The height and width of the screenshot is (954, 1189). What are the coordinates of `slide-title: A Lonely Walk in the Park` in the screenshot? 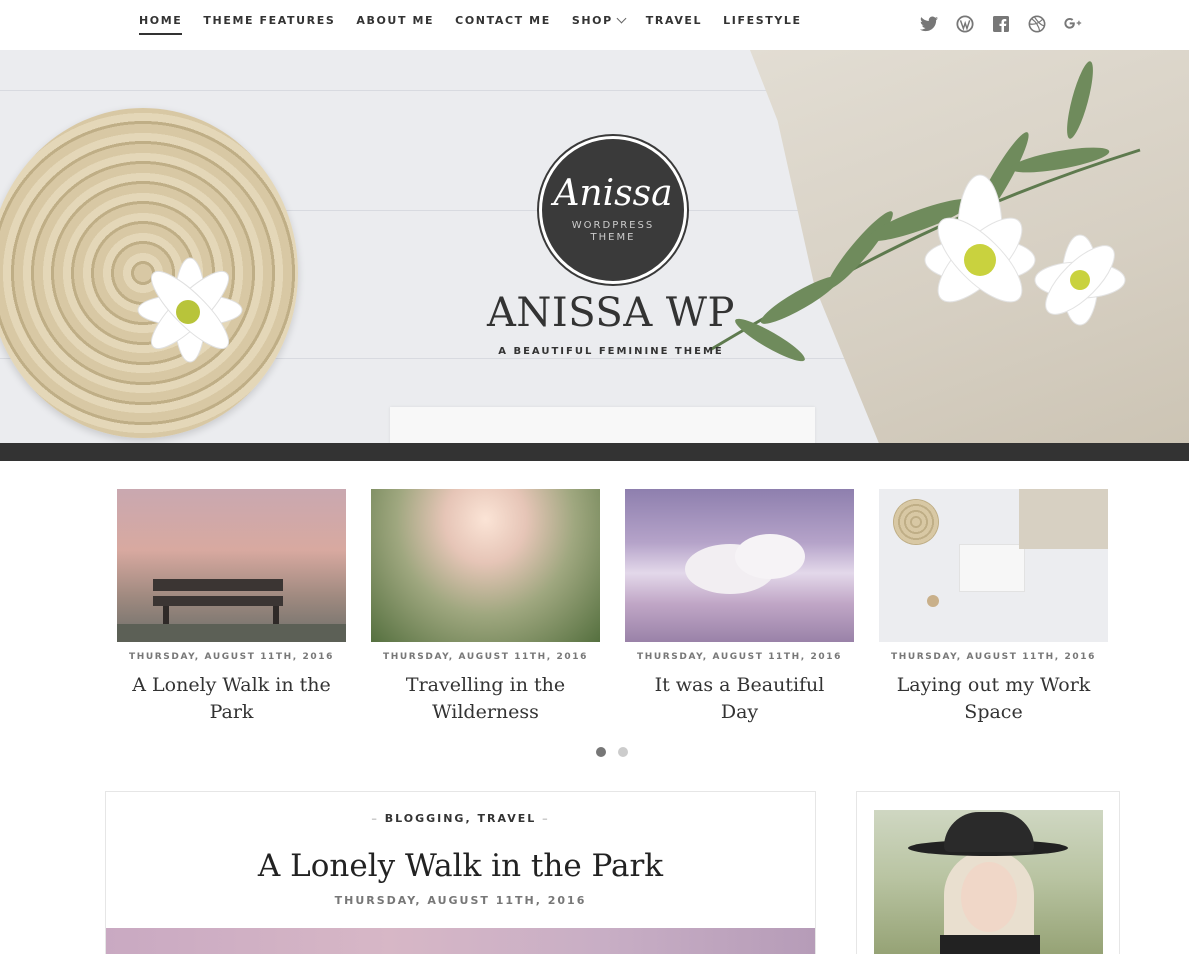 It's located at (231, 699).